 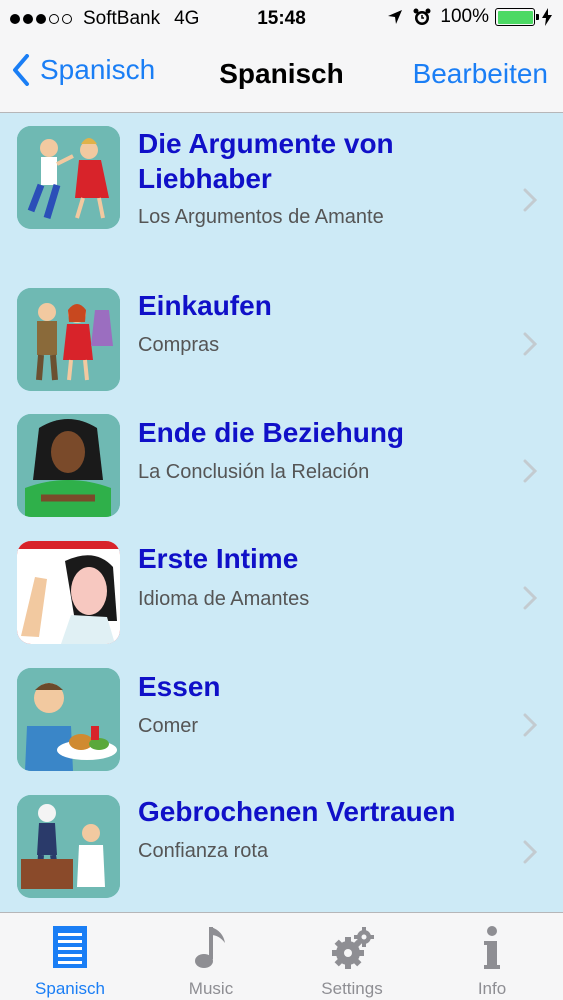 What do you see at coordinates (353, 948) in the screenshot?
I see `gear-icon` at bounding box center [353, 948].